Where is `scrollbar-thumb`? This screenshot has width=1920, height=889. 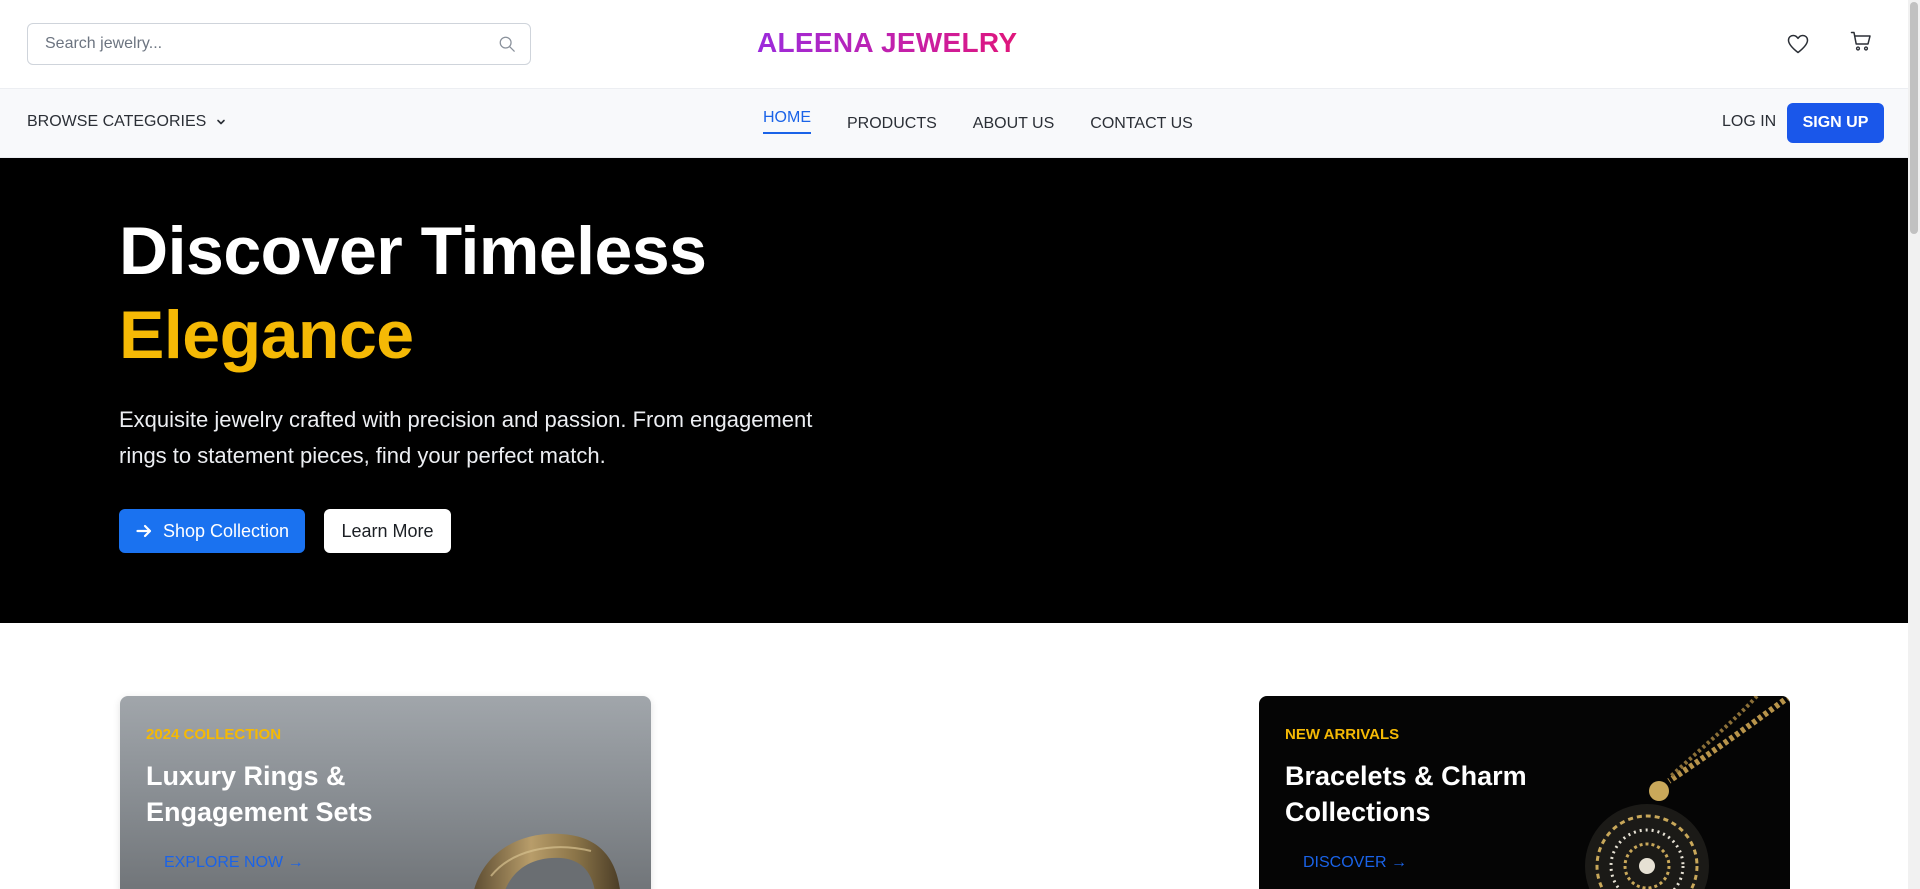
scrollbar-thumb is located at coordinates (1914, 118).